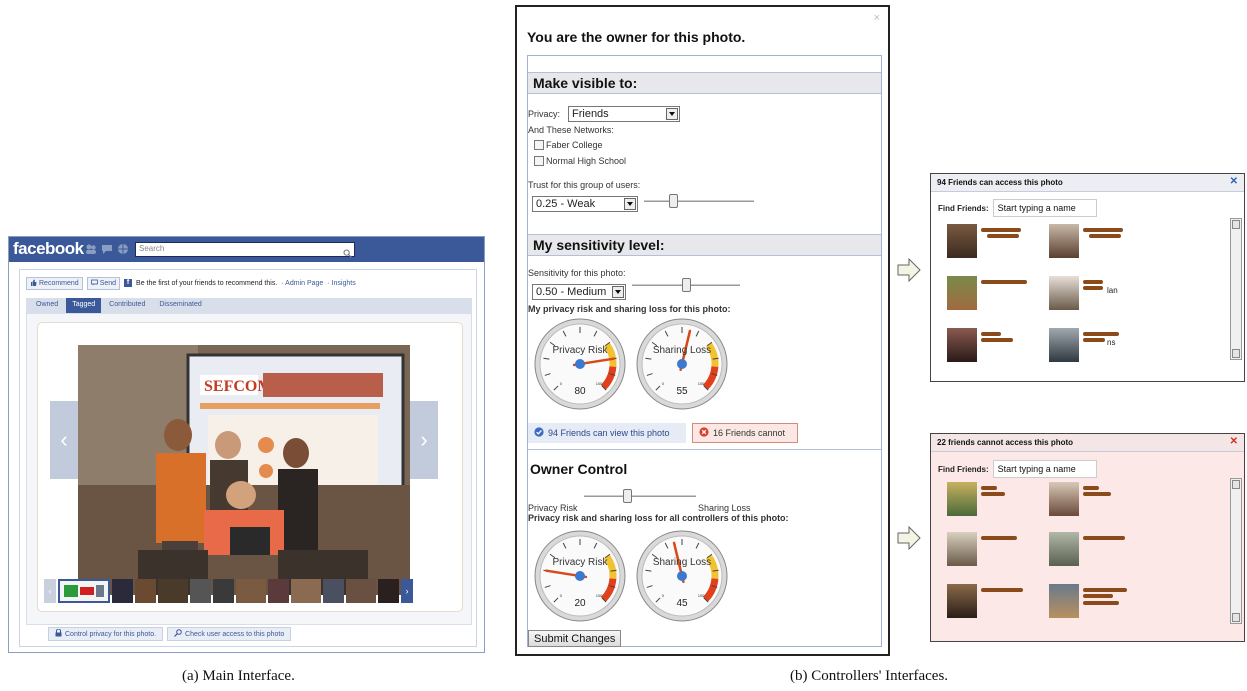  What do you see at coordinates (245, 249) in the screenshot?
I see `facebook-search-input: Search` at bounding box center [245, 249].